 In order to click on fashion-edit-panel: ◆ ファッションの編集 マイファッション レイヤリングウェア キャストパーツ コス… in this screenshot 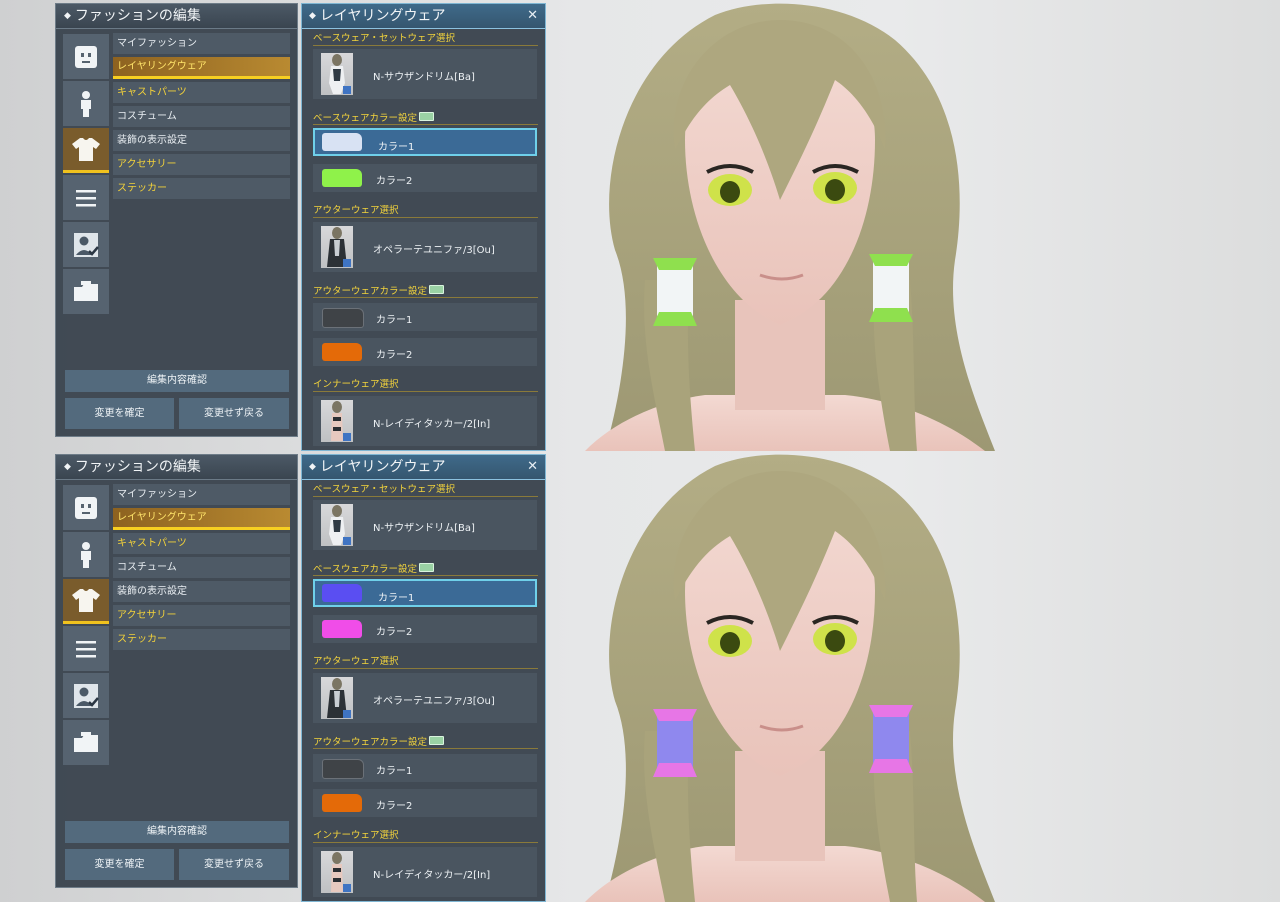, I will do `click(176, 671)`.